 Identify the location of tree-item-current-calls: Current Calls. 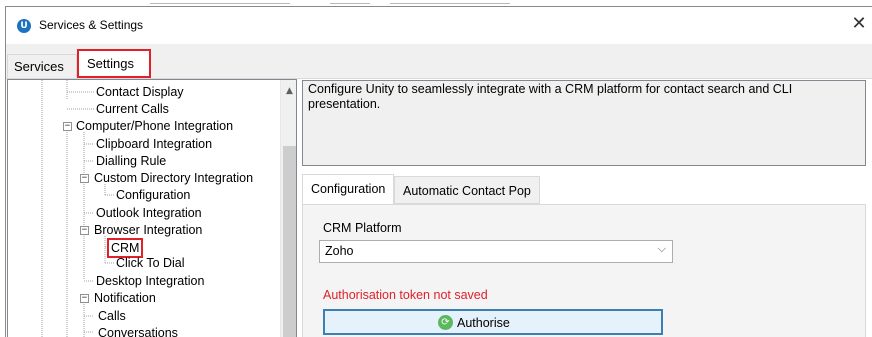
(132, 109).